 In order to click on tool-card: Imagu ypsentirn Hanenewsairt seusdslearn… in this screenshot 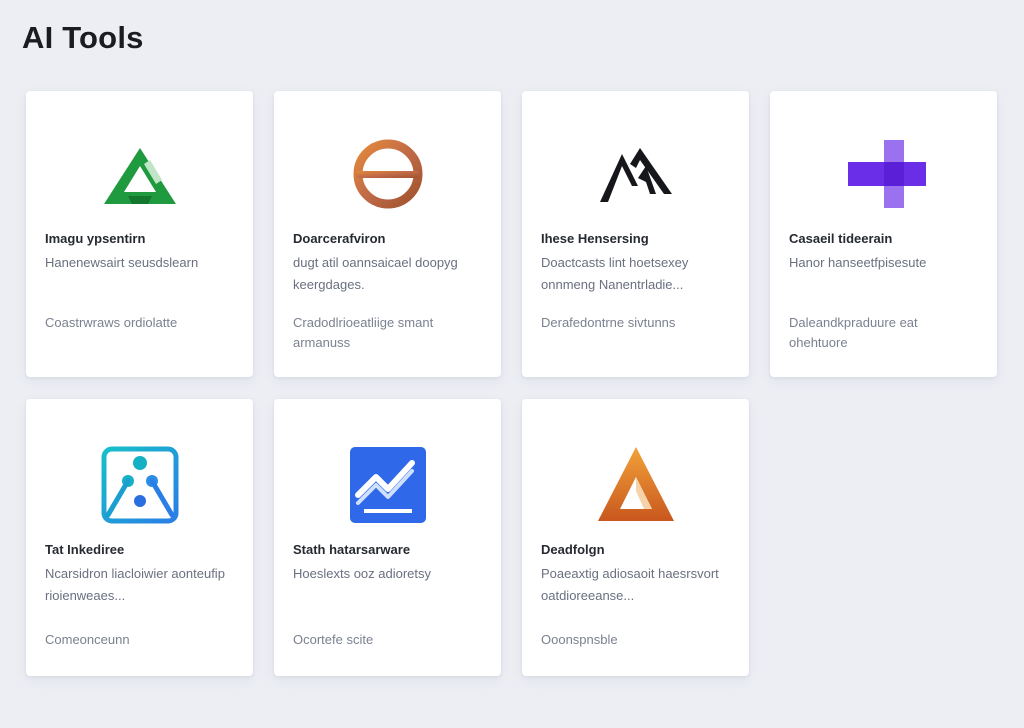, I will do `click(139, 234)`.